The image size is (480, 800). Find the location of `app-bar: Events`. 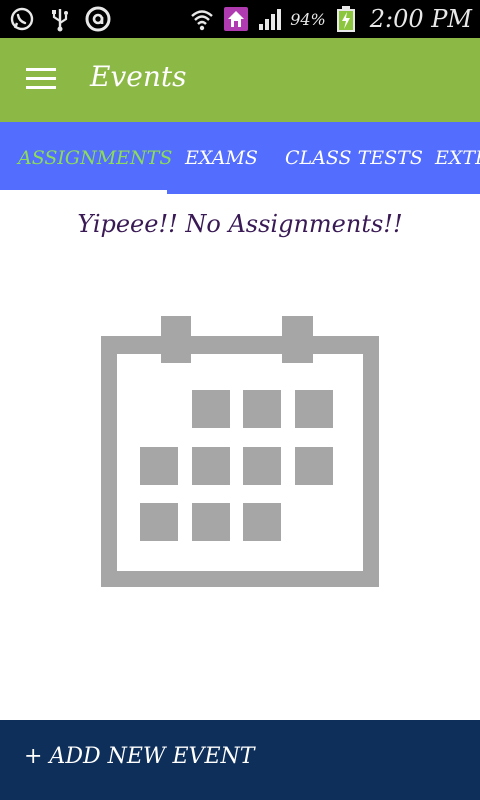

app-bar: Events is located at coordinates (240, 80).